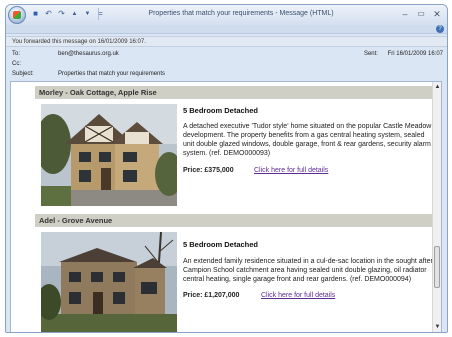 This screenshot has width=452, height=337. Describe the element at coordinates (226, 29) in the screenshot. I see `ribbon-strip: ?` at that location.